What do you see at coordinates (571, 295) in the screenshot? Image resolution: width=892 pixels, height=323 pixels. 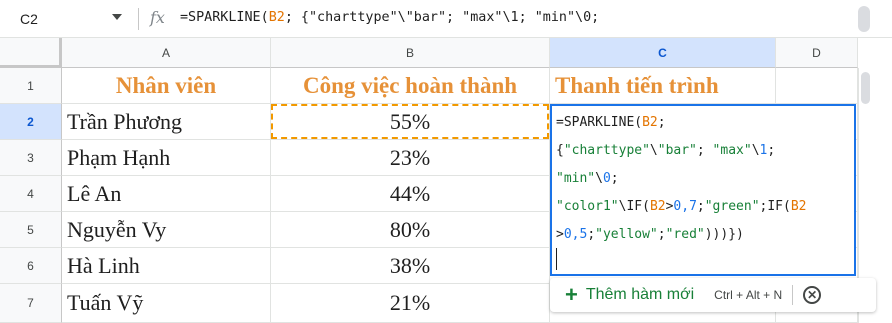 I see `plus-icon: +` at bounding box center [571, 295].